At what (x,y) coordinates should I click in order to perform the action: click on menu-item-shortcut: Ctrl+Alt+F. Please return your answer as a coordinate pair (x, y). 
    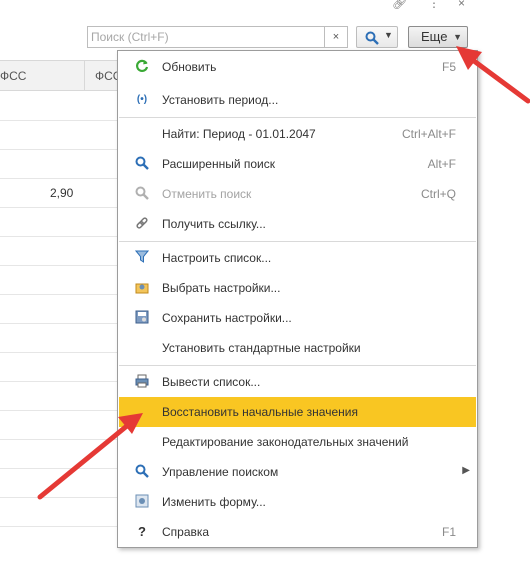
    Looking at the image, I should click on (428, 134).